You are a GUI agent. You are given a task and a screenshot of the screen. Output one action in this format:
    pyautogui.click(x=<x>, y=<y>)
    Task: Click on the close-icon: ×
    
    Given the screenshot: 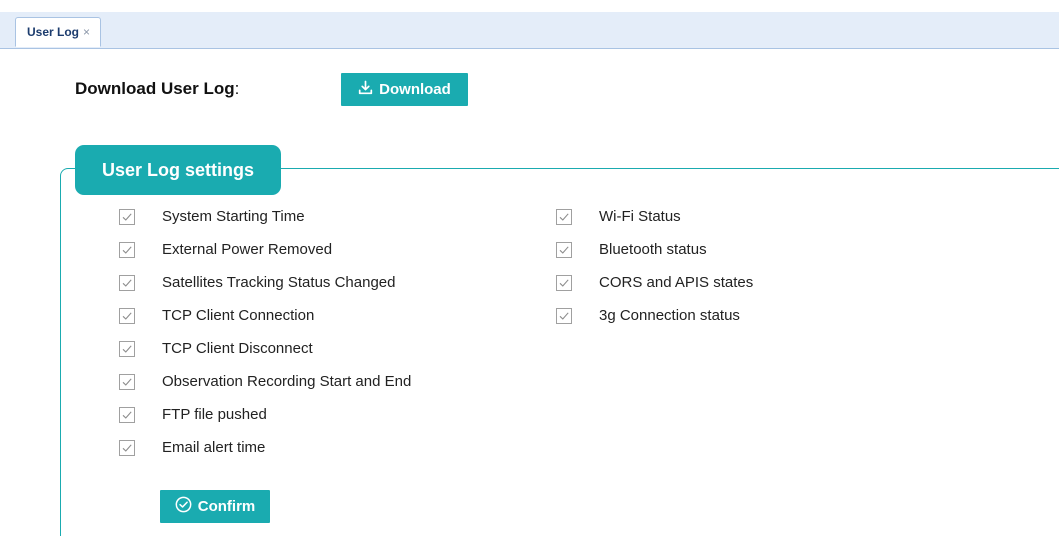 What is the action you would take?
    pyautogui.click(x=86, y=32)
    